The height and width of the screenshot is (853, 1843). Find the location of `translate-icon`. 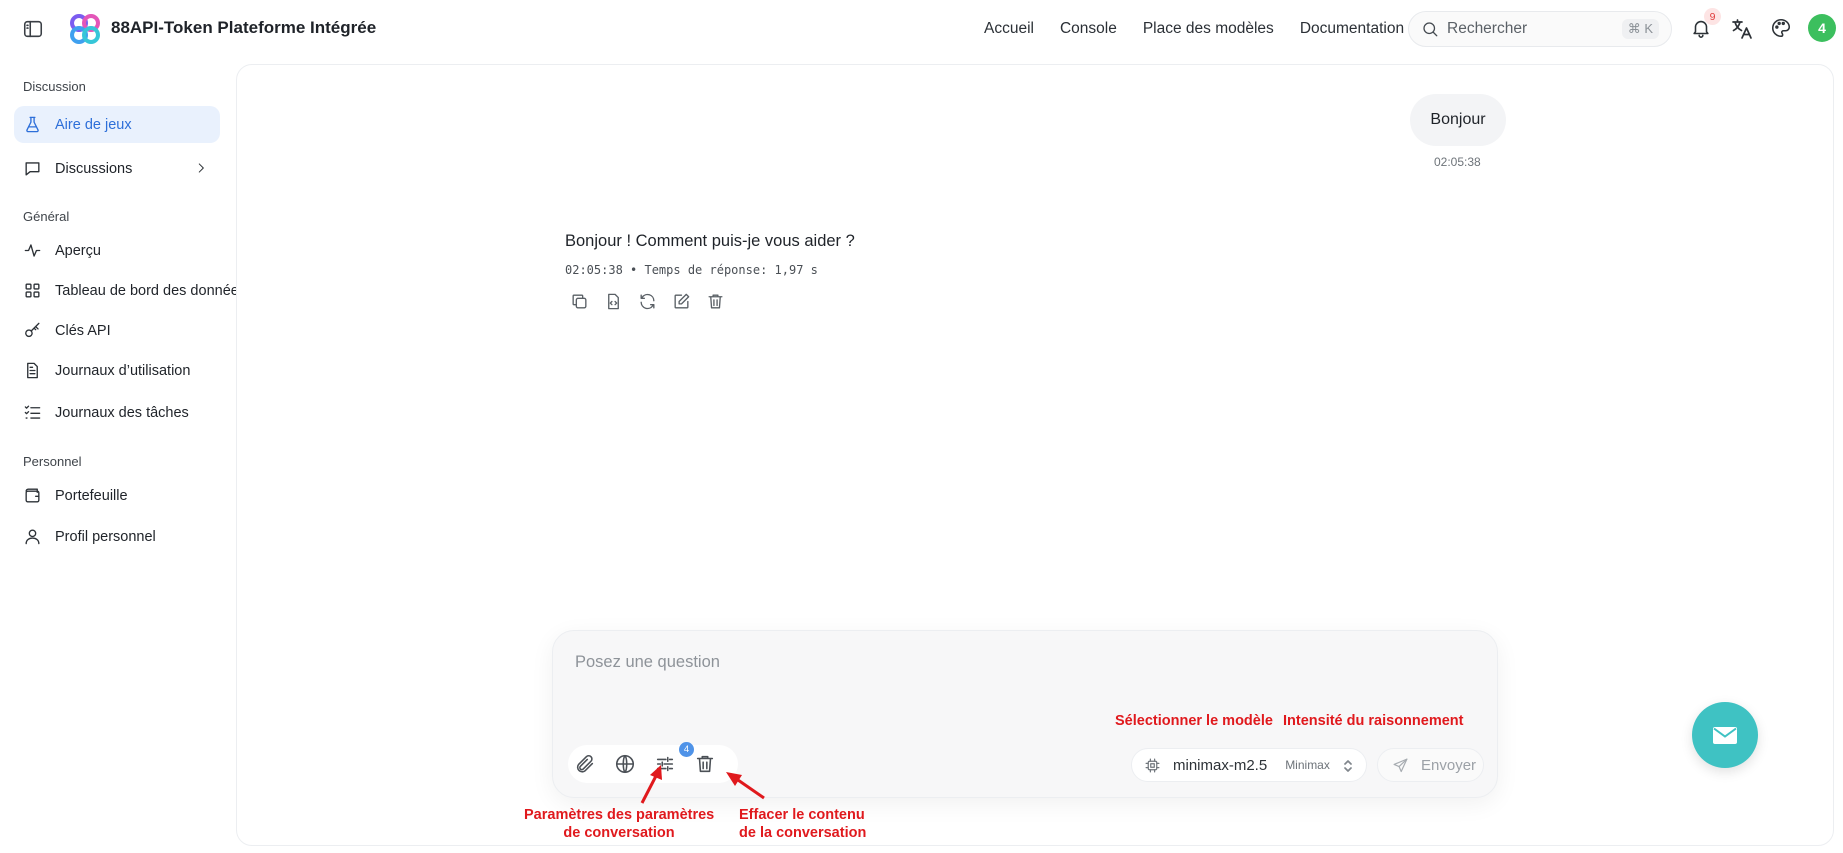

translate-icon is located at coordinates (1742, 29).